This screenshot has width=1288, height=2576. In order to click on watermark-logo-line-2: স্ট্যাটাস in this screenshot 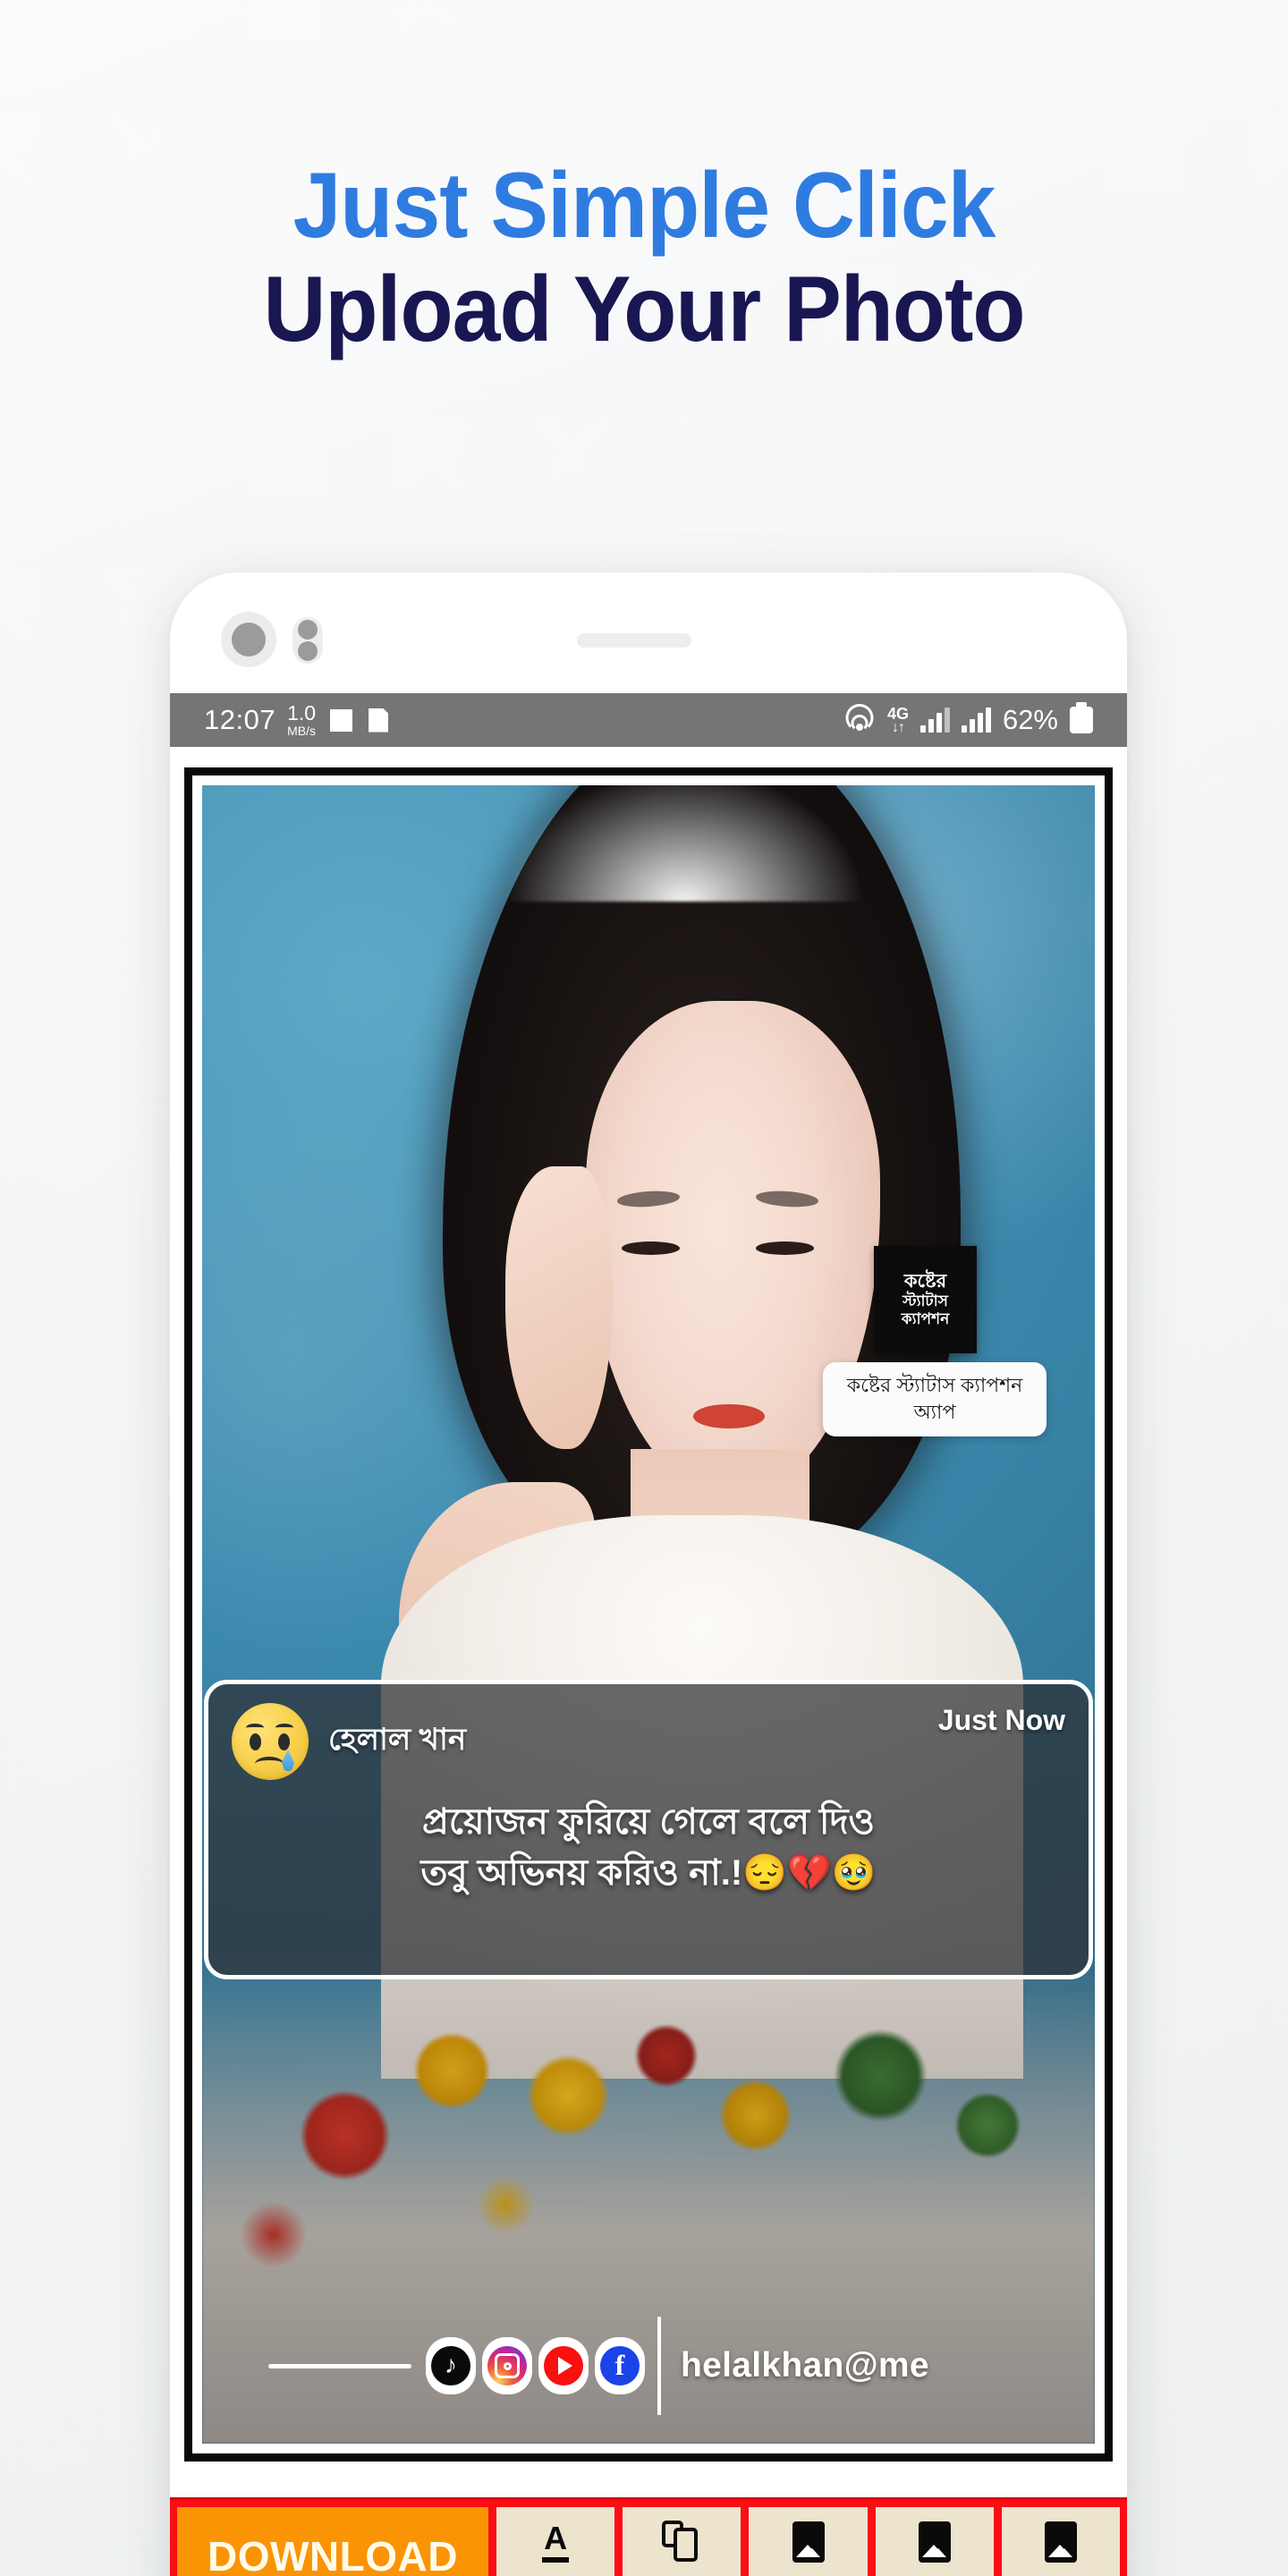, I will do `click(925, 1301)`.